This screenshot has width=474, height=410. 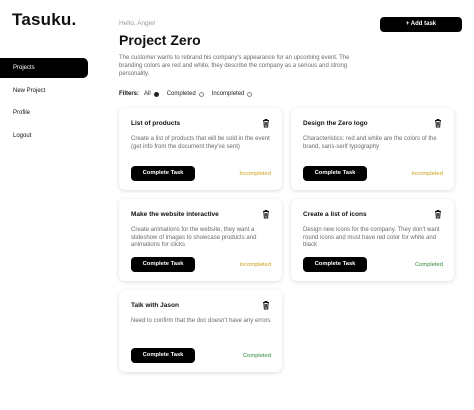 I want to click on filter-completed-label: Completed, so click(x=181, y=94).